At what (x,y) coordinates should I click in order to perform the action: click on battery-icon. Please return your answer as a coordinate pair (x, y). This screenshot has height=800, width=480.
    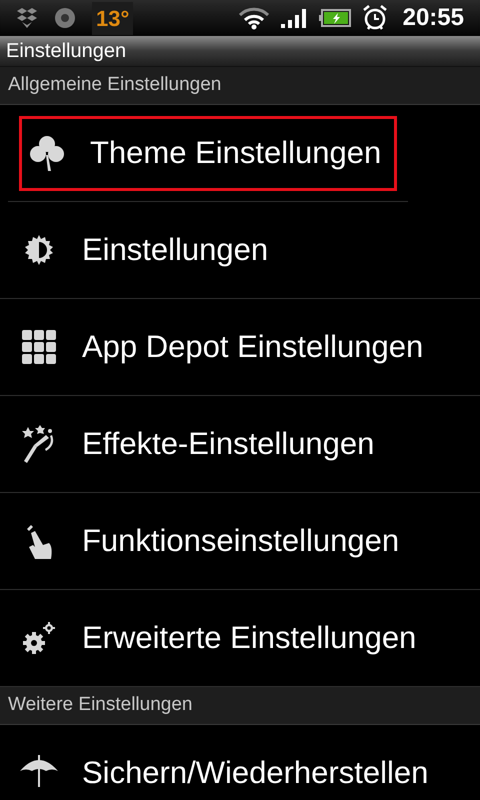
    Looking at the image, I should click on (334, 18).